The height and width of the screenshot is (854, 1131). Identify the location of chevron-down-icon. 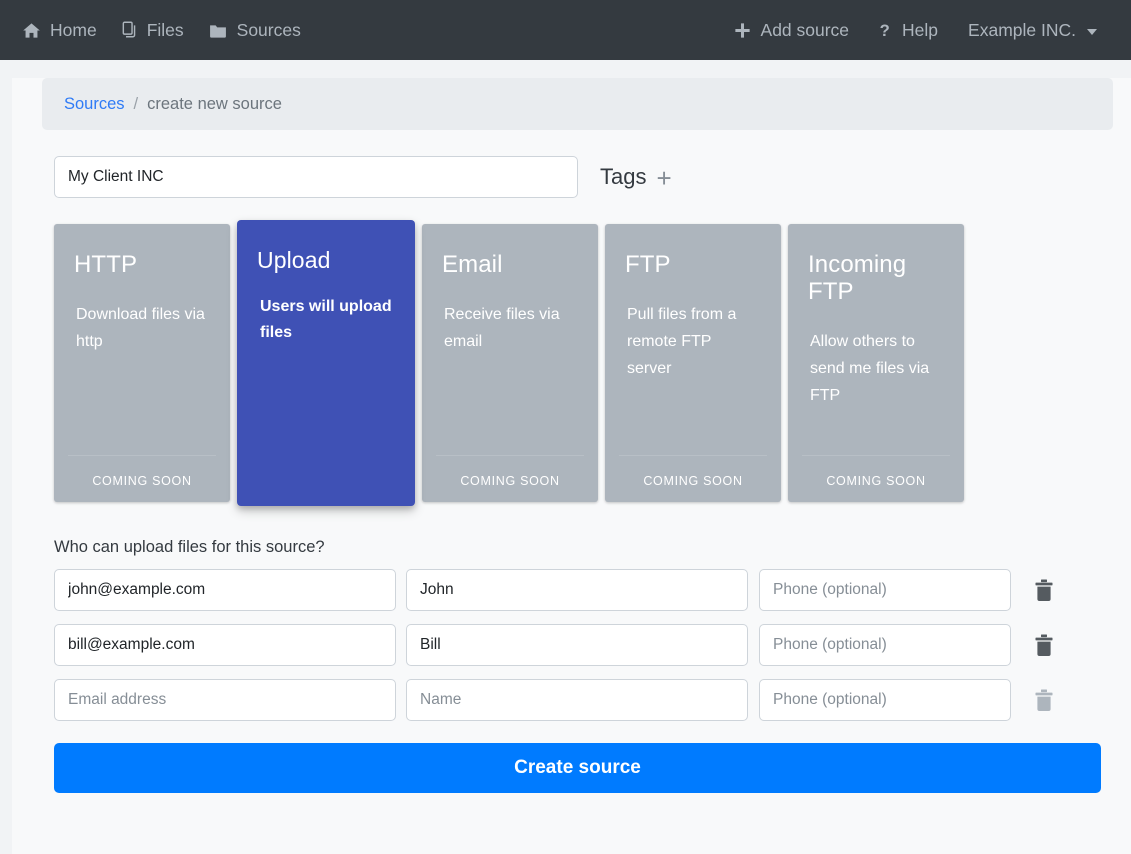
(1092, 31).